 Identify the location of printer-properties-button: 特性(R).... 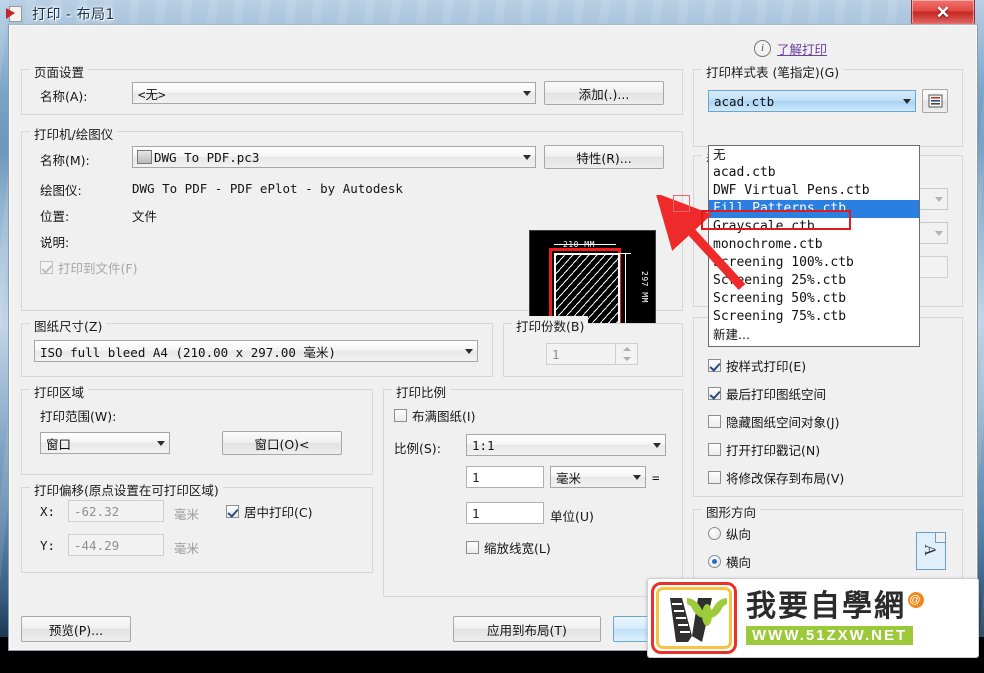
(604, 157).